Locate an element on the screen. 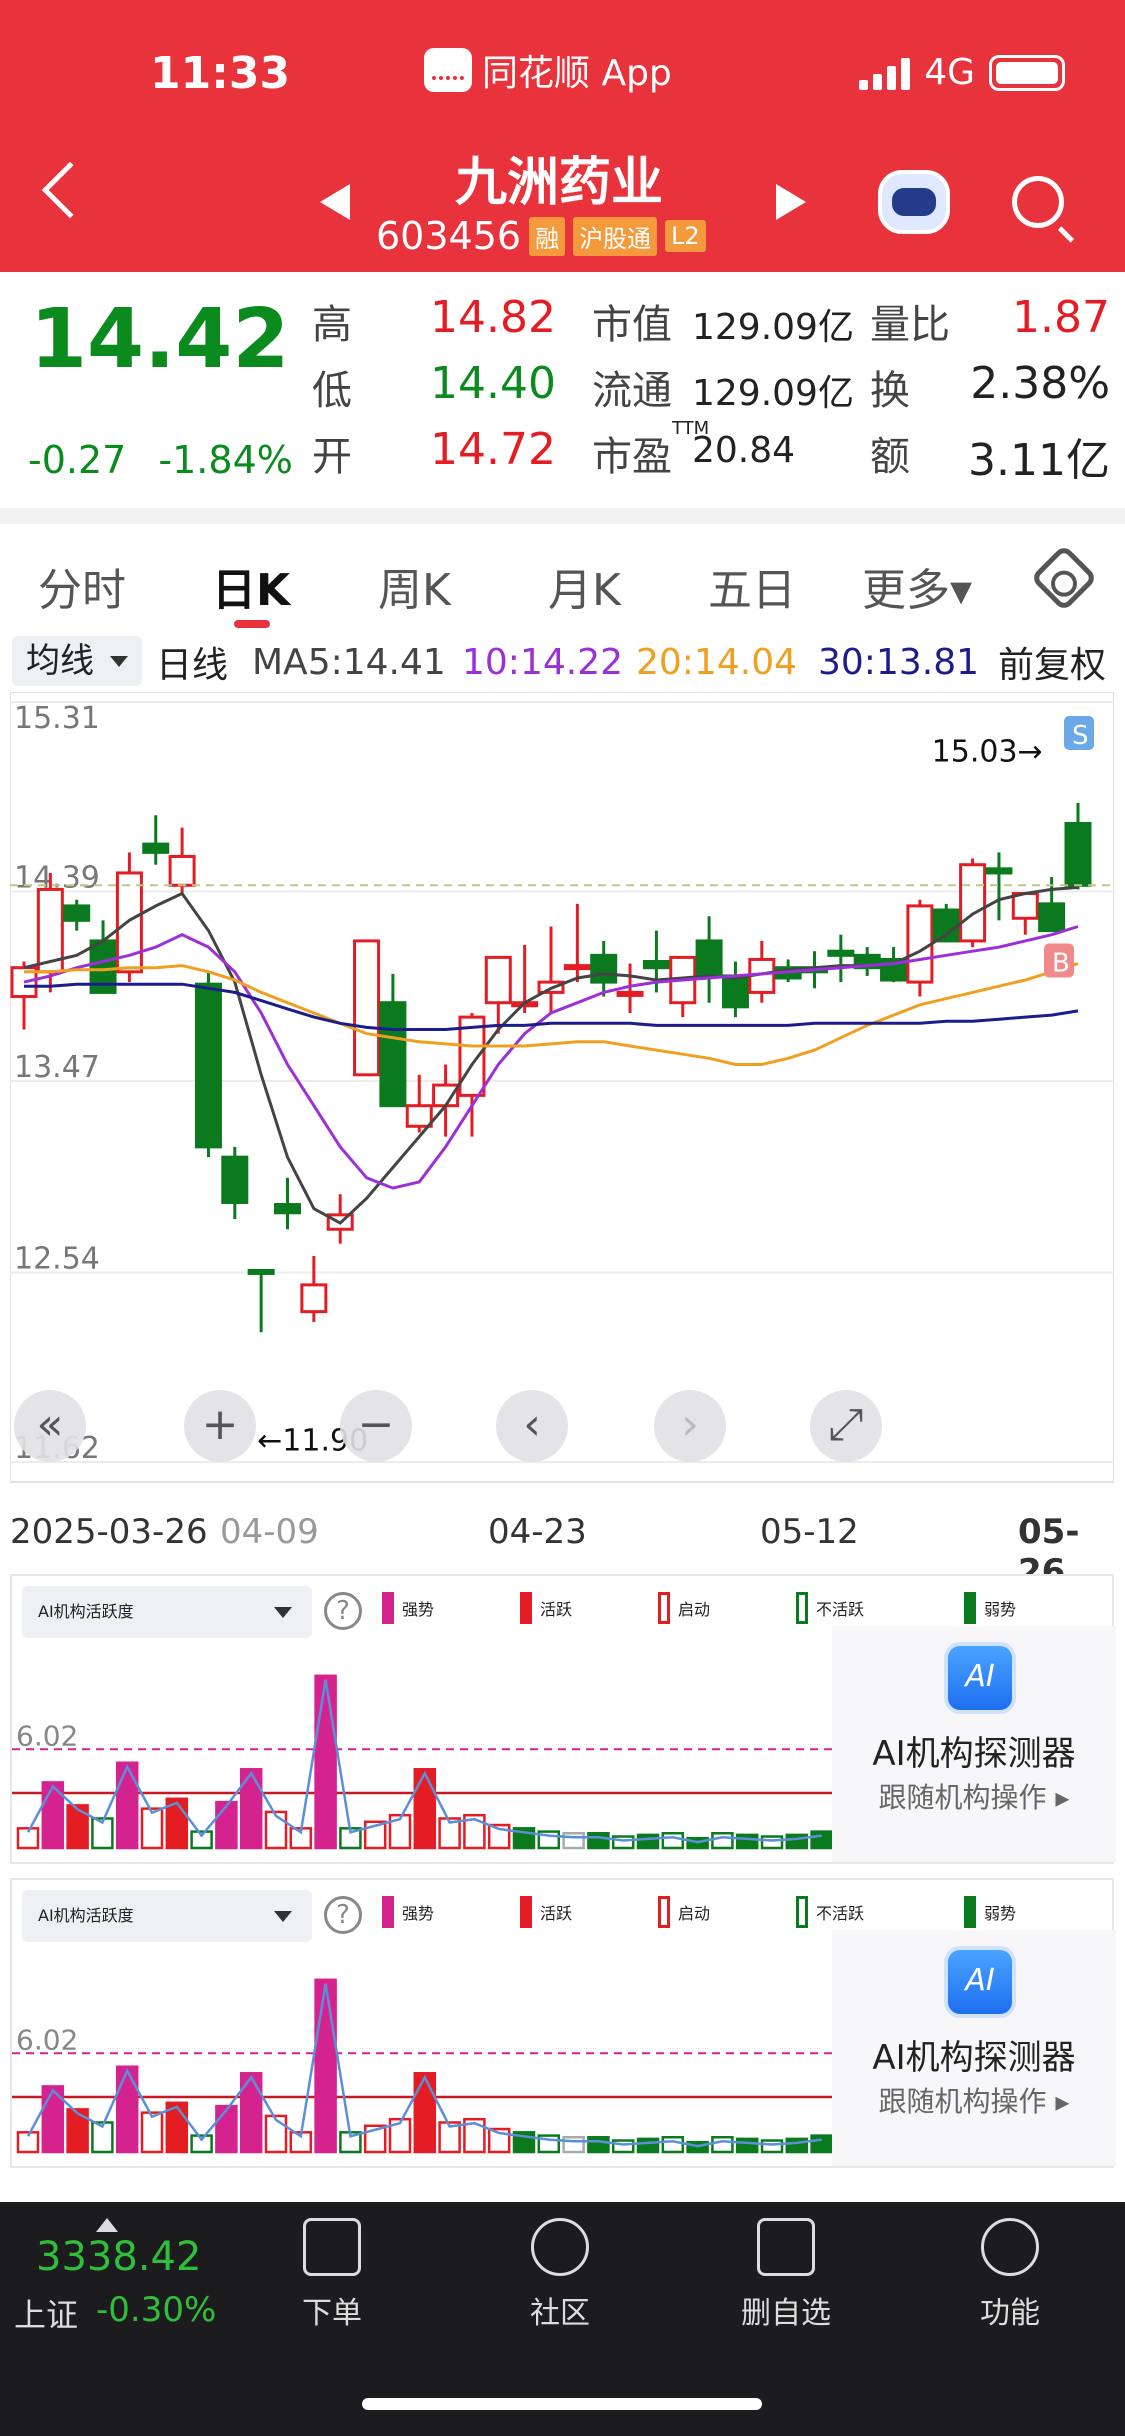  tab-monthly-k: 月K is located at coordinates (584, 586).